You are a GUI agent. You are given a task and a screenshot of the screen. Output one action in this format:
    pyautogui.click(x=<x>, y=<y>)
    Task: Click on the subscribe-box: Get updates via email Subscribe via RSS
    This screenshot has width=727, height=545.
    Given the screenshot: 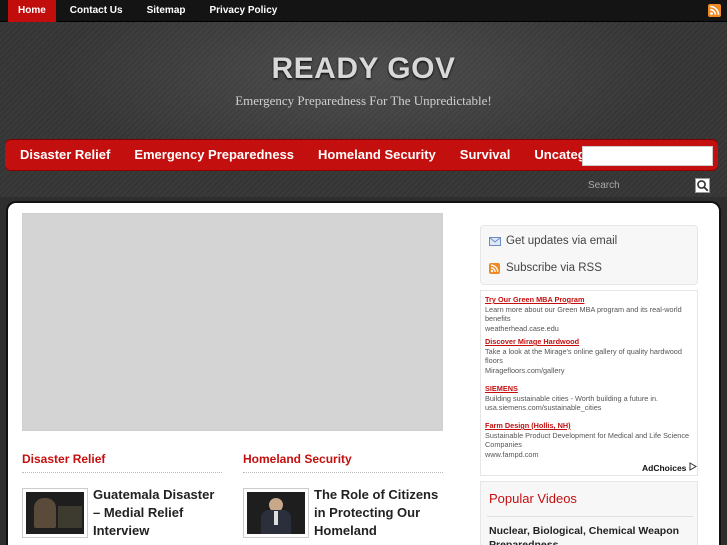 What is the action you would take?
    pyautogui.click(x=589, y=255)
    